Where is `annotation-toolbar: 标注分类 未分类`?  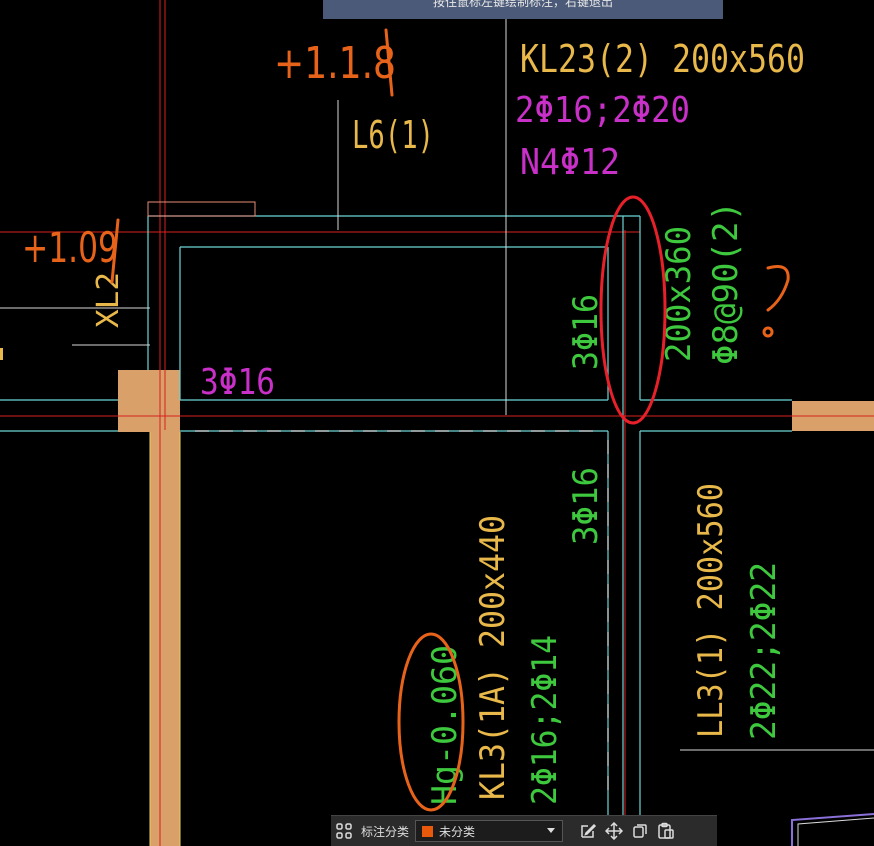 annotation-toolbar: 标注分类 未分类 is located at coordinates (524, 830).